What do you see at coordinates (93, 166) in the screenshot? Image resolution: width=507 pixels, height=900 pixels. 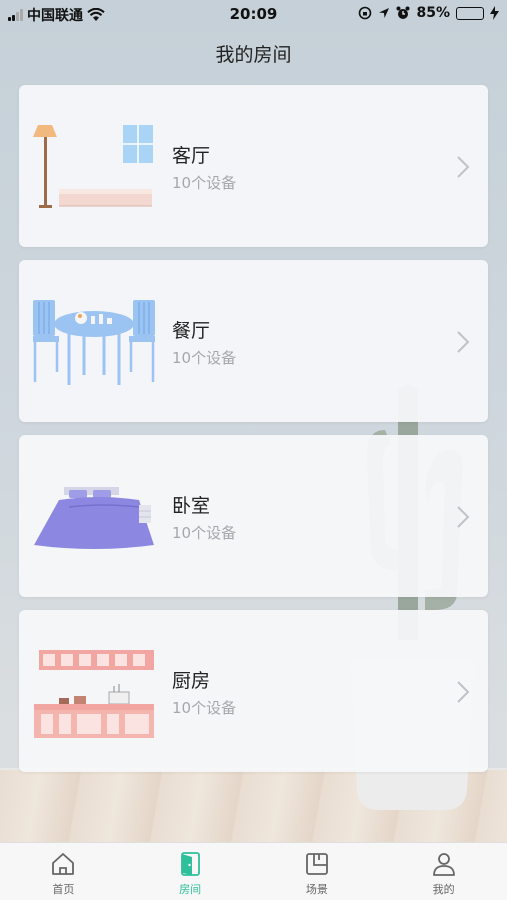 I see `living-room-illustration` at bounding box center [93, 166].